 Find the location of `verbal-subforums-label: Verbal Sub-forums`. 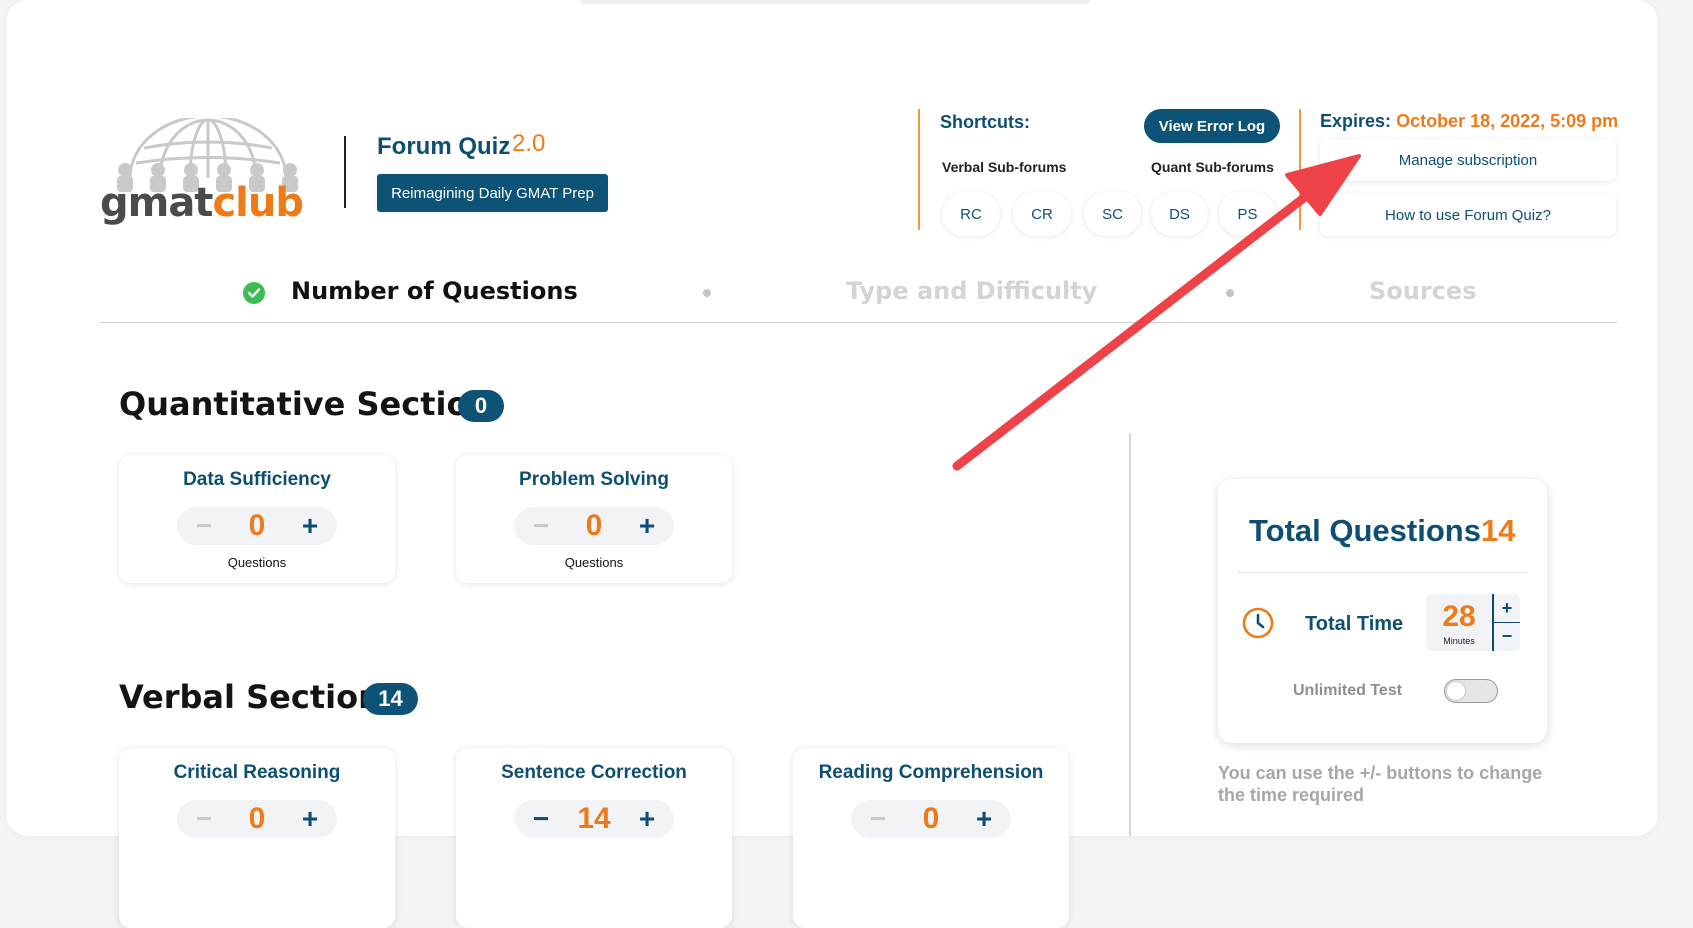

verbal-subforums-label: Verbal Sub-forums is located at coordinates (1004, 167).